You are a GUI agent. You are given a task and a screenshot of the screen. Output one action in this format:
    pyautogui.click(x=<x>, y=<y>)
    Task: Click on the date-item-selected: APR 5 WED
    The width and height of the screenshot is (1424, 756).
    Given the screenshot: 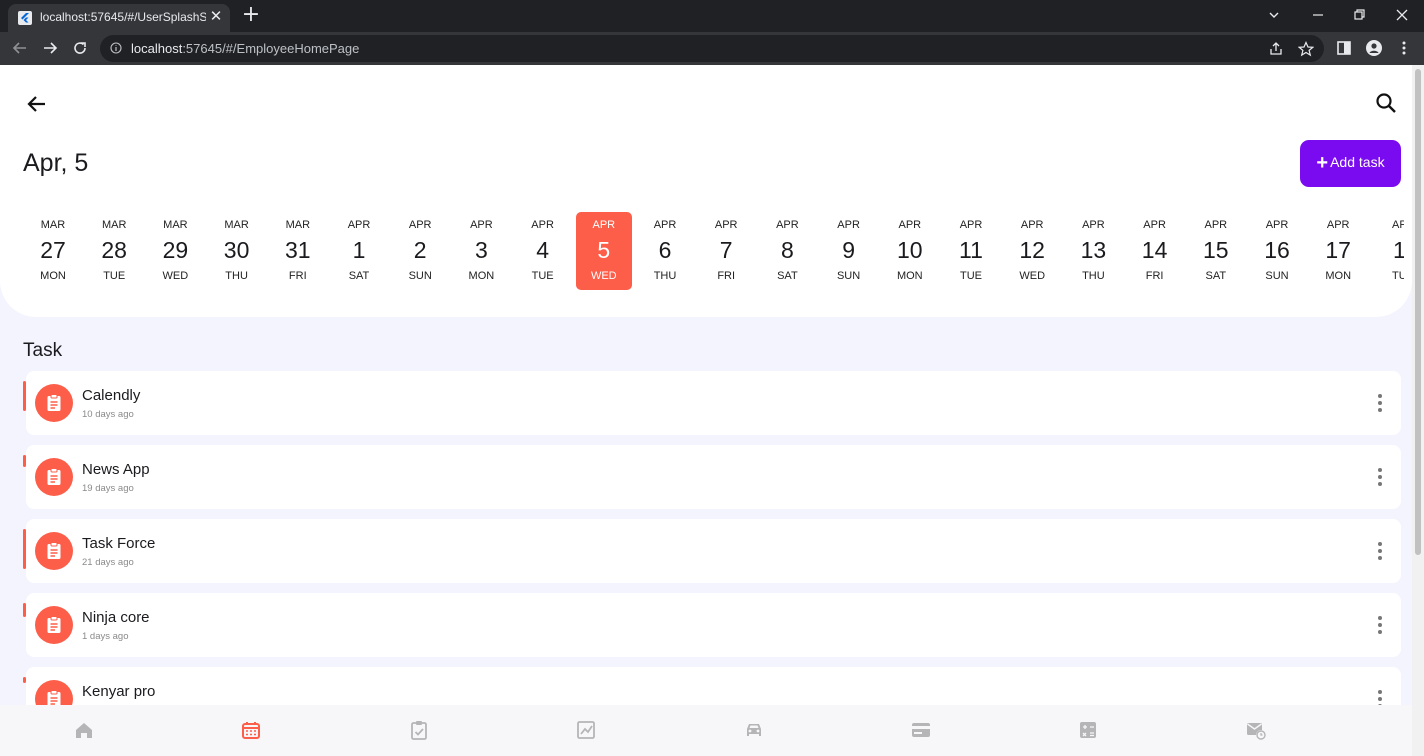 What is the action you would take?
    pyautogui.click(x=603, y=251)
    